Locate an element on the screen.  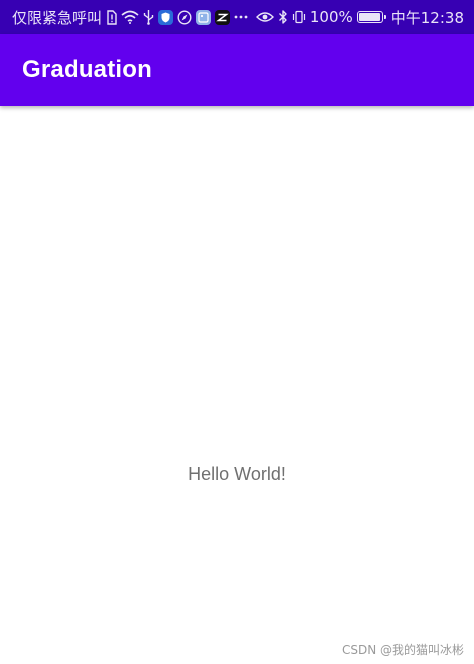
capcut-app-icon is located at coordinates (223, 17).